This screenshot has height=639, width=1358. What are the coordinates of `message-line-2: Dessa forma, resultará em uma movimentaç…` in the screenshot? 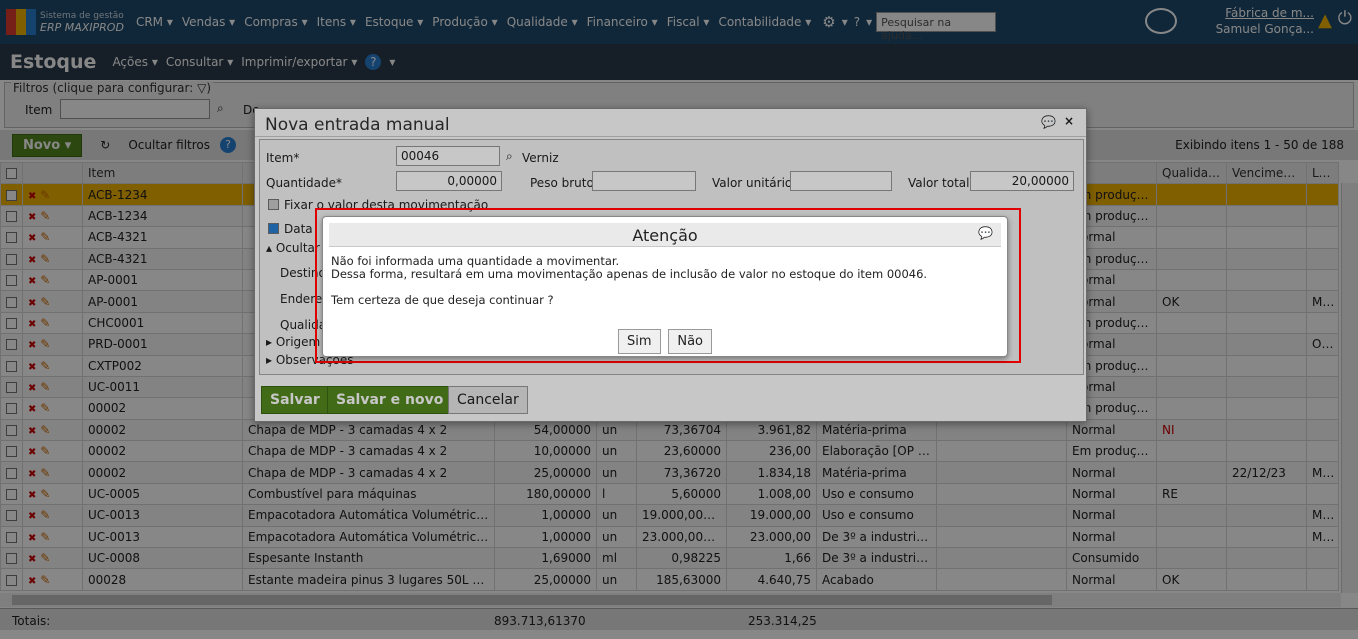 It's located at (629, 274).